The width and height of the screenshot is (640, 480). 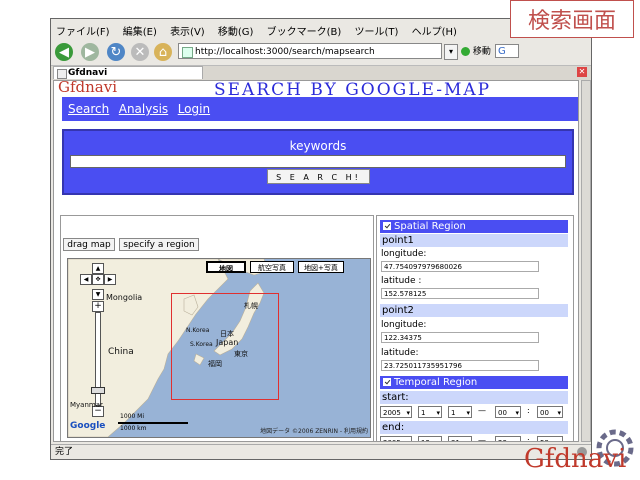 What do you see at coordinates (110, 279) in the screenshot?
I see `pan-right-icon: ▶` at bounding box center [110, 279].